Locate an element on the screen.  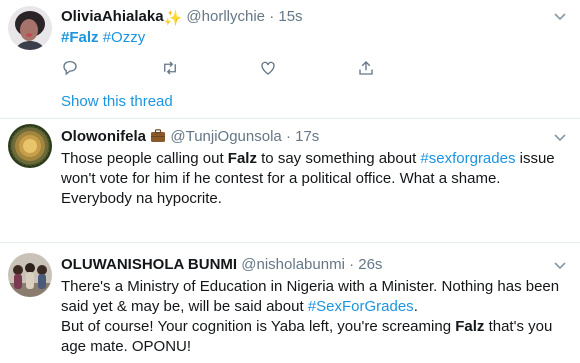
username-handle: @TunjiOgunsola is located at coordinates (225, 136).